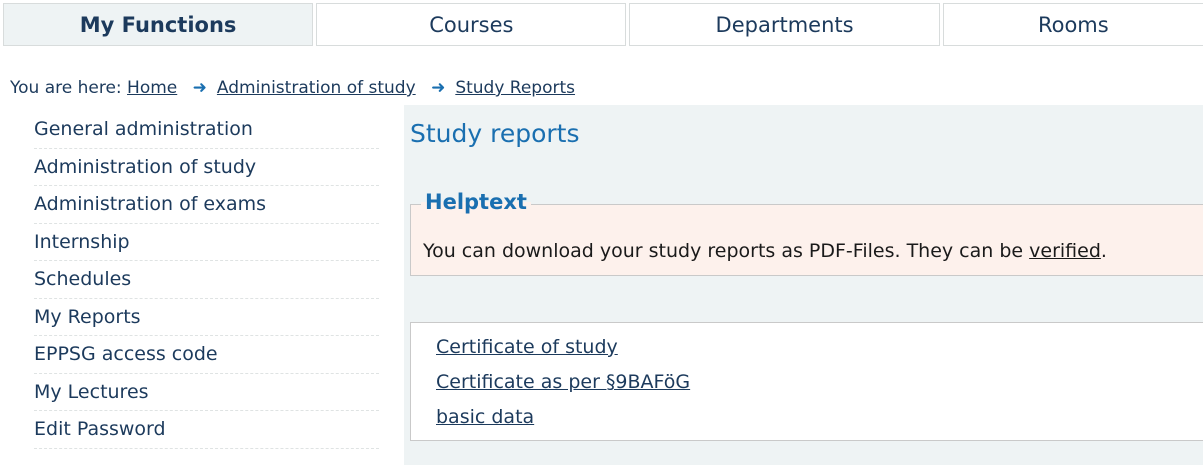 The width and height of the screenshot is (1203, 465). What do you see at coordinates (563, 382) in the screenshot?
I see `certificate-bafoeg-link: Certificate as per §9BAFöG` at bounding box center [563, 382].